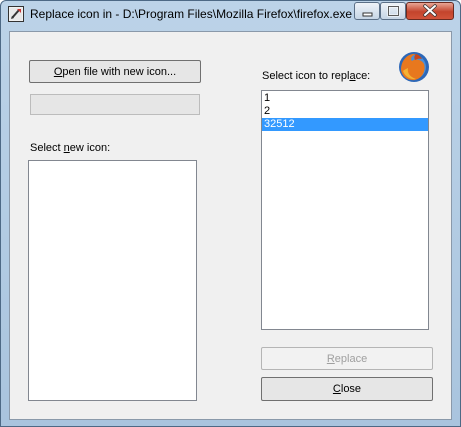 The image size is (461, 427). Describe the element at coordinates (70, 148) in the screenshot. I see `select-new-icon-label: Select new icon:` at that location.